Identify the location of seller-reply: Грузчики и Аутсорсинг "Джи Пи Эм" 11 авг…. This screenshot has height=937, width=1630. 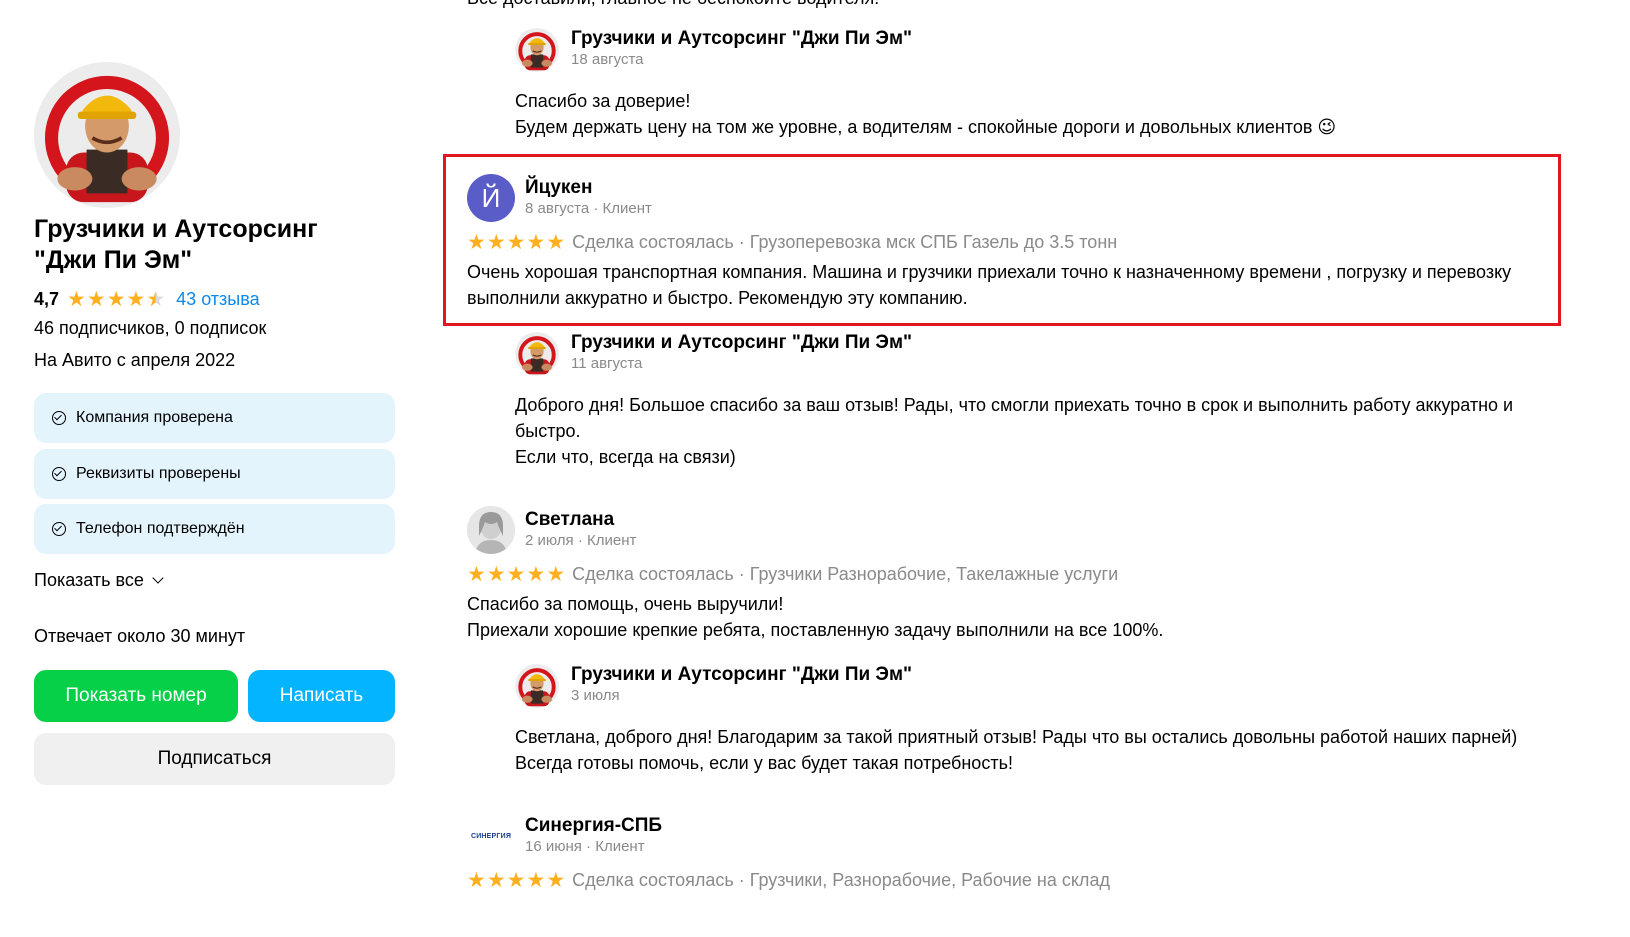
(1045, 401).